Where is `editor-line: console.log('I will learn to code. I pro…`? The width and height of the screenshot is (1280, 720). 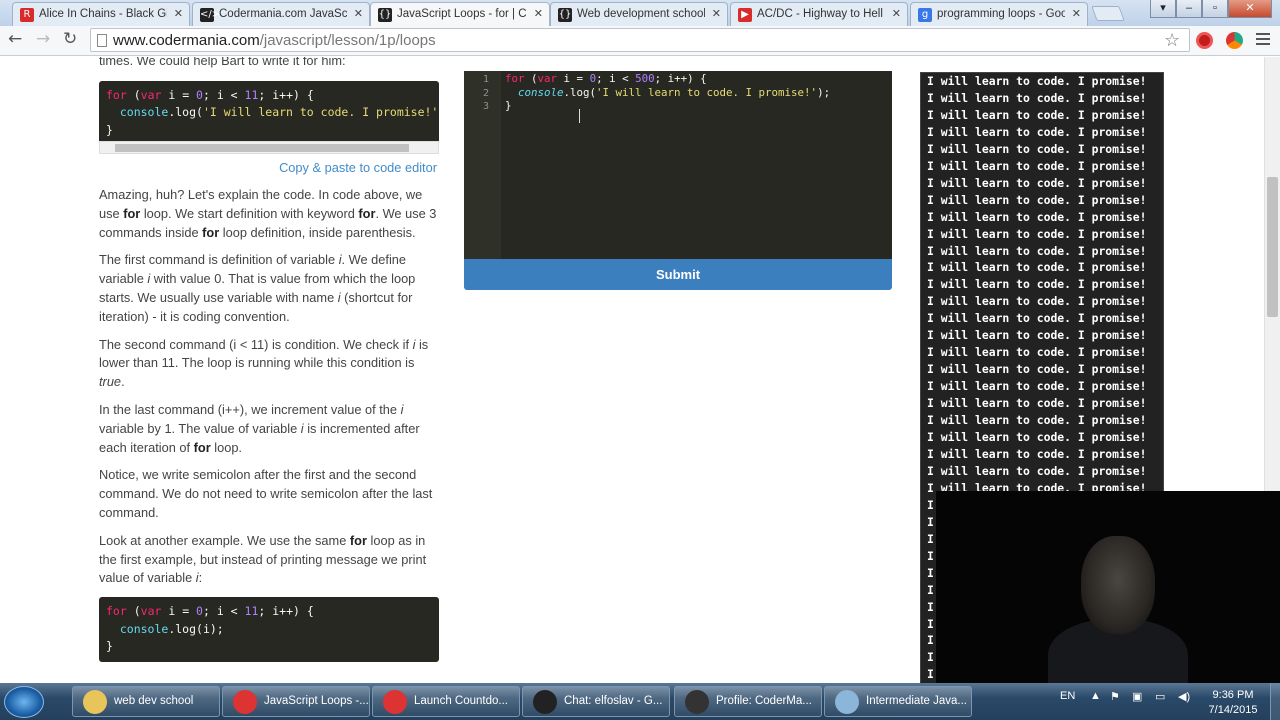 editor-line: console.log('I will learn to code. I pro… is located at coordinates (667, 93).